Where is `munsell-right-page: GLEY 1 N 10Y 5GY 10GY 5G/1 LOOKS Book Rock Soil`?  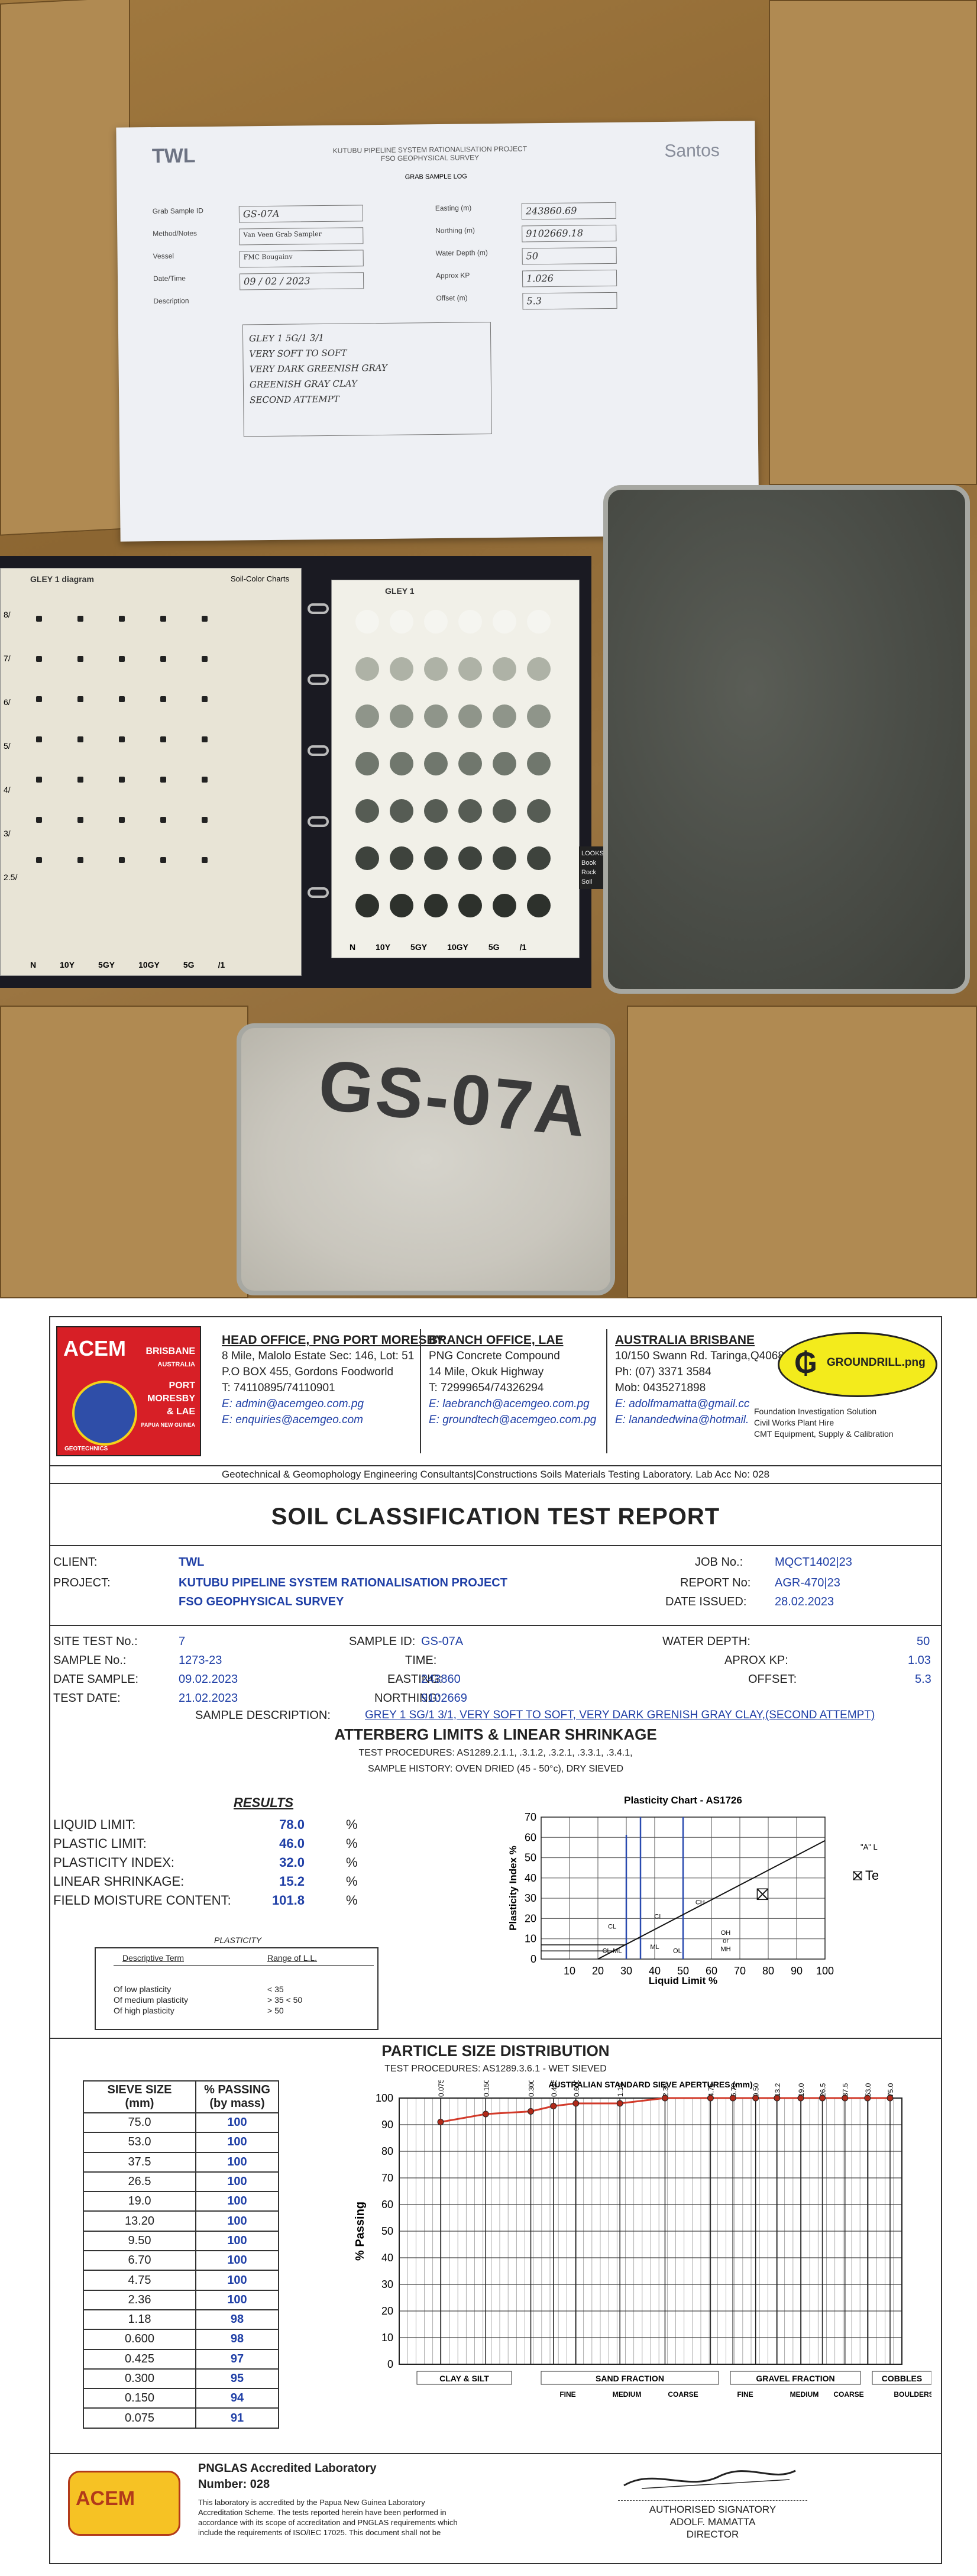 munsell-right-page: GLEY 1 N 10Y 5GY 10GY 5G/1 LOOKS Book Rock Soil is located at coordinates (472, 769).